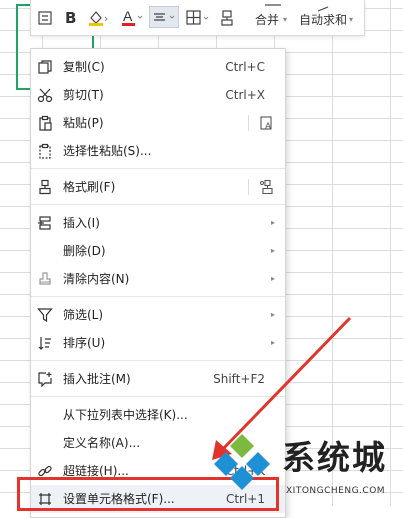  Describe the element at coordinates (158, 95) in the screenshot. I see `menu-item-cut: 剪切(T) Ctrl+X` at that location.